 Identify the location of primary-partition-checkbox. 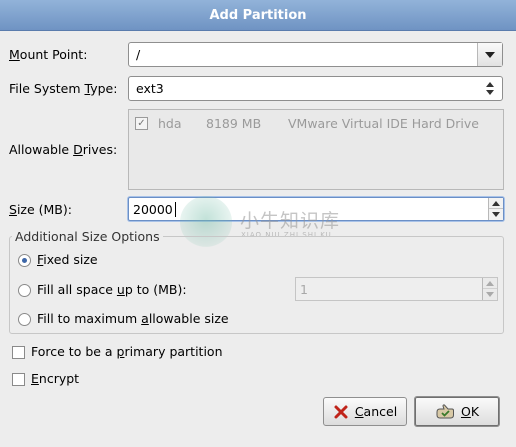
(18, 352).